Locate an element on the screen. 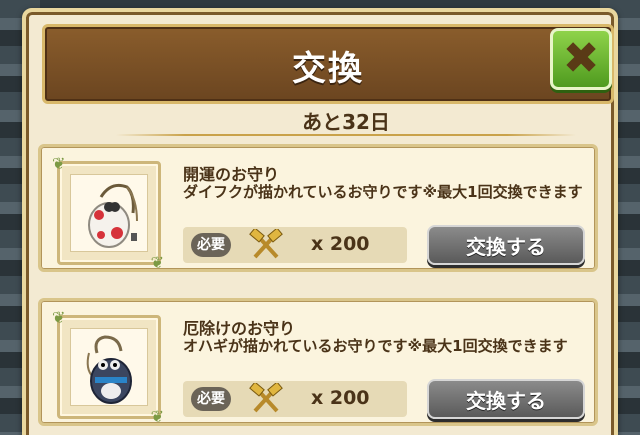 This screenshot has height=435, width=640. remaining-days: あと32日 is located at coordinates (346, 121).